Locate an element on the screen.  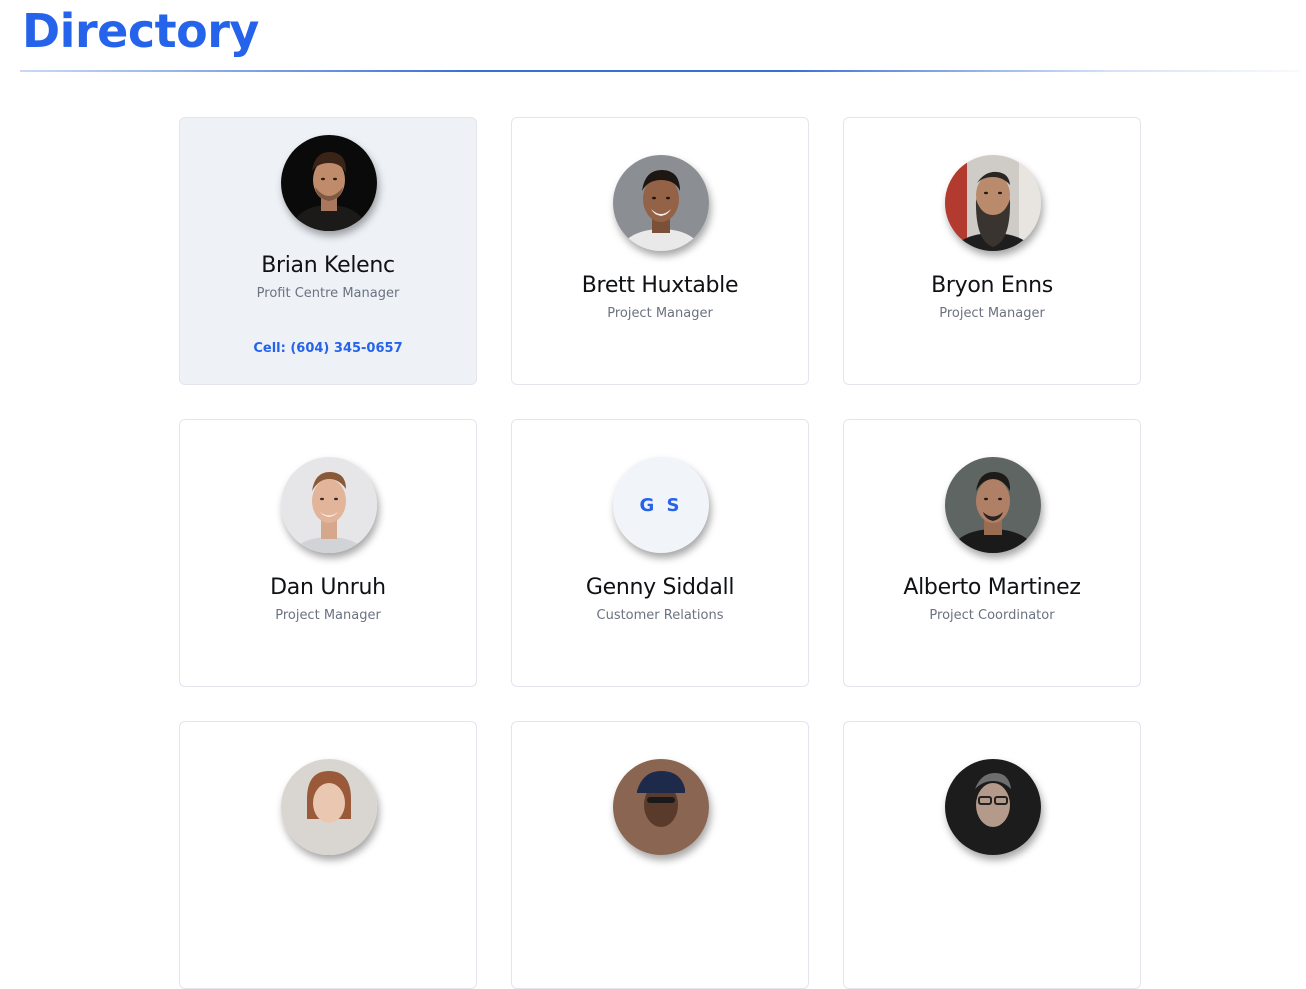
person-card-brett-huxtable: Brett Huxtable Project Manager is located at coordinates (660, 251).